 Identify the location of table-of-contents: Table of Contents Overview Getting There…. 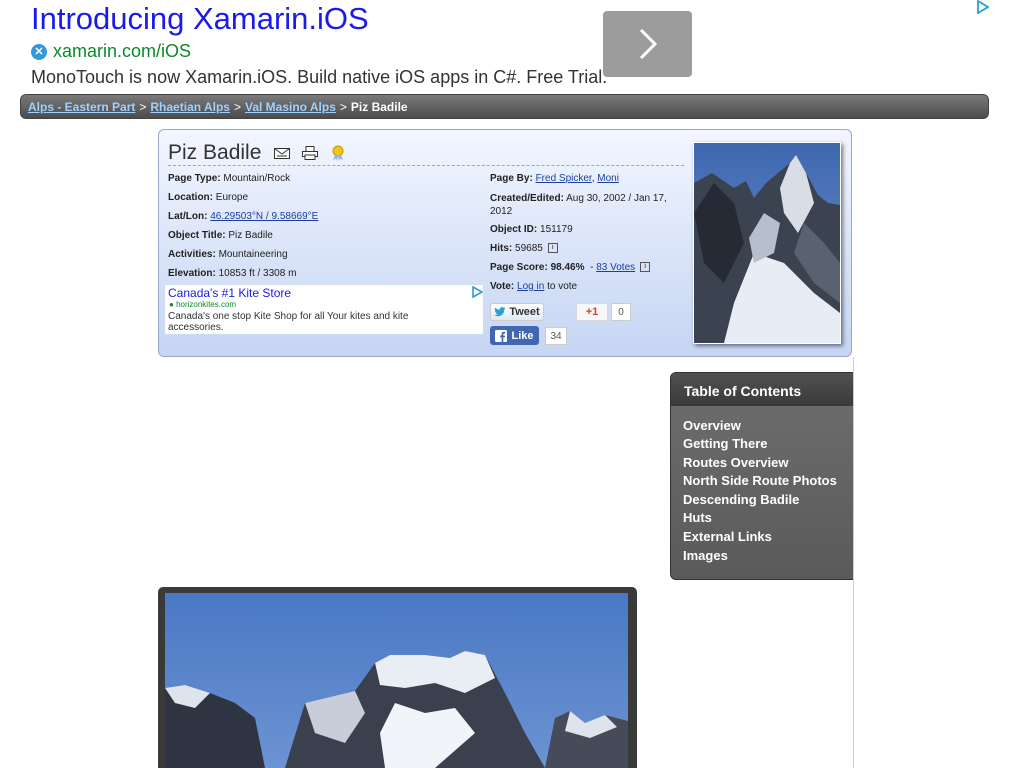
(762, 476).